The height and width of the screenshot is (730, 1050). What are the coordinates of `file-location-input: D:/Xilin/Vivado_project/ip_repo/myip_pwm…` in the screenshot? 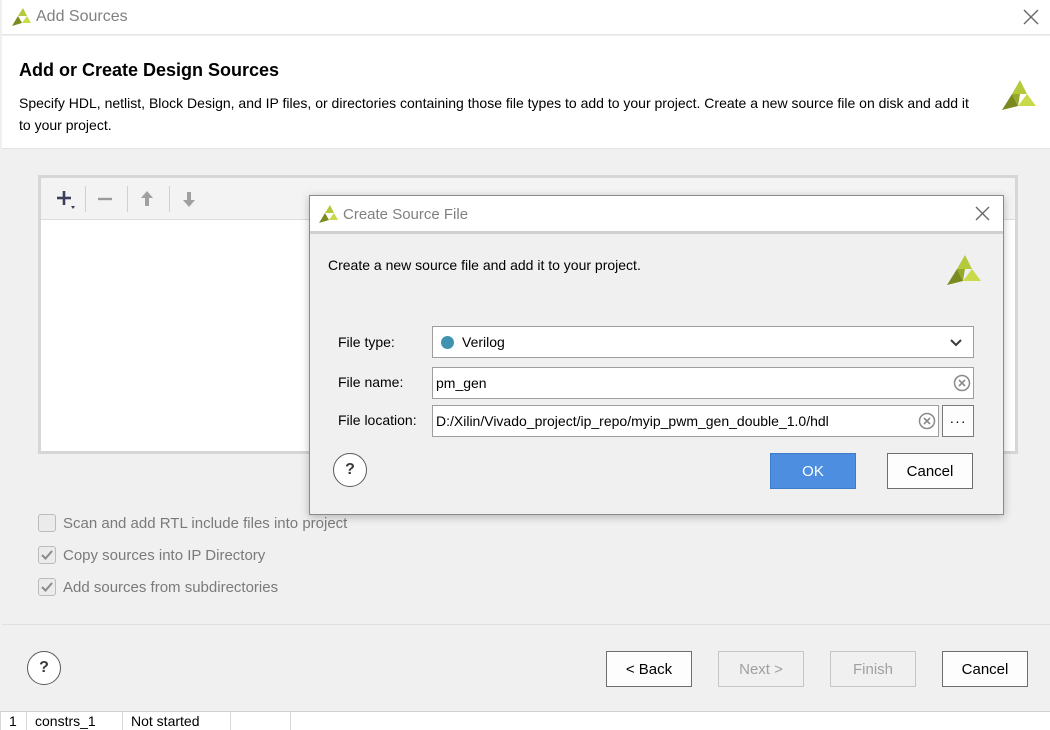 It's located at (685, 421).